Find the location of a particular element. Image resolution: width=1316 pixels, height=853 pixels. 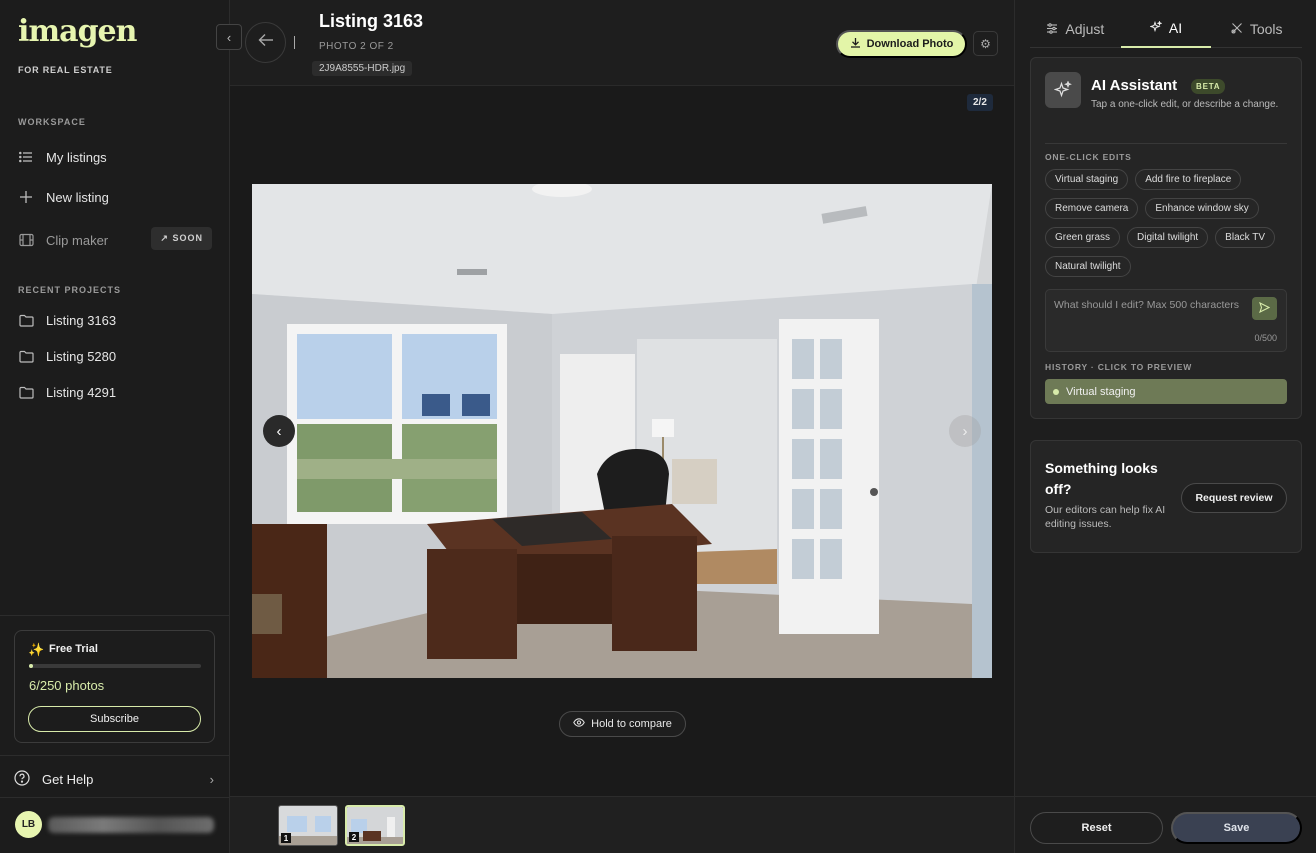

trial-count: 6/250 photos is located at coordinates (67, 685).